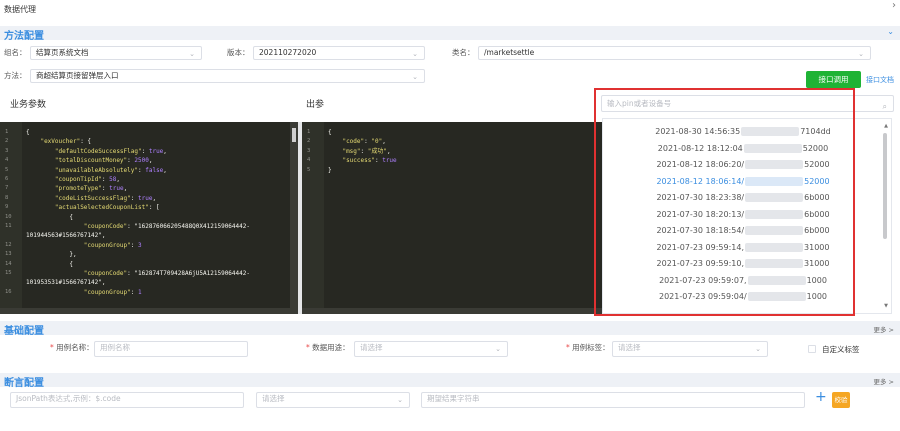 The width and height of the screenshot is (900, 431). What do you see at coordinates (171, 349) in the screenshot?
I see `case-name-input: 用例名称` at bounding box center [171, 349].